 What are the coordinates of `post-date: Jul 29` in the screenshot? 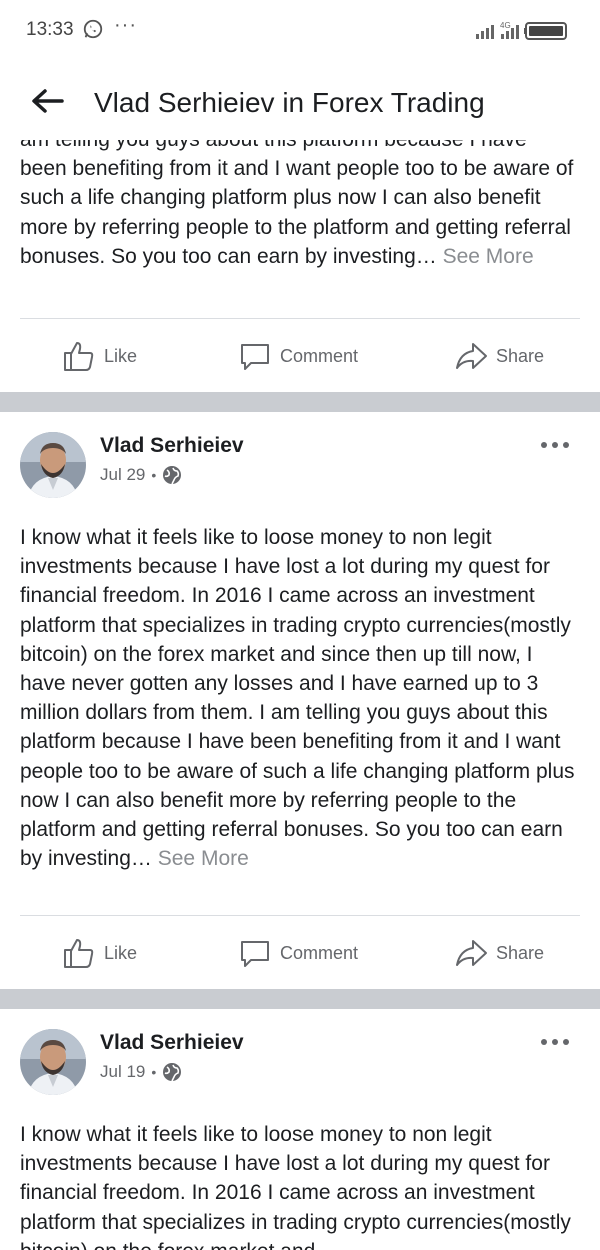 It's located at (122, 475).